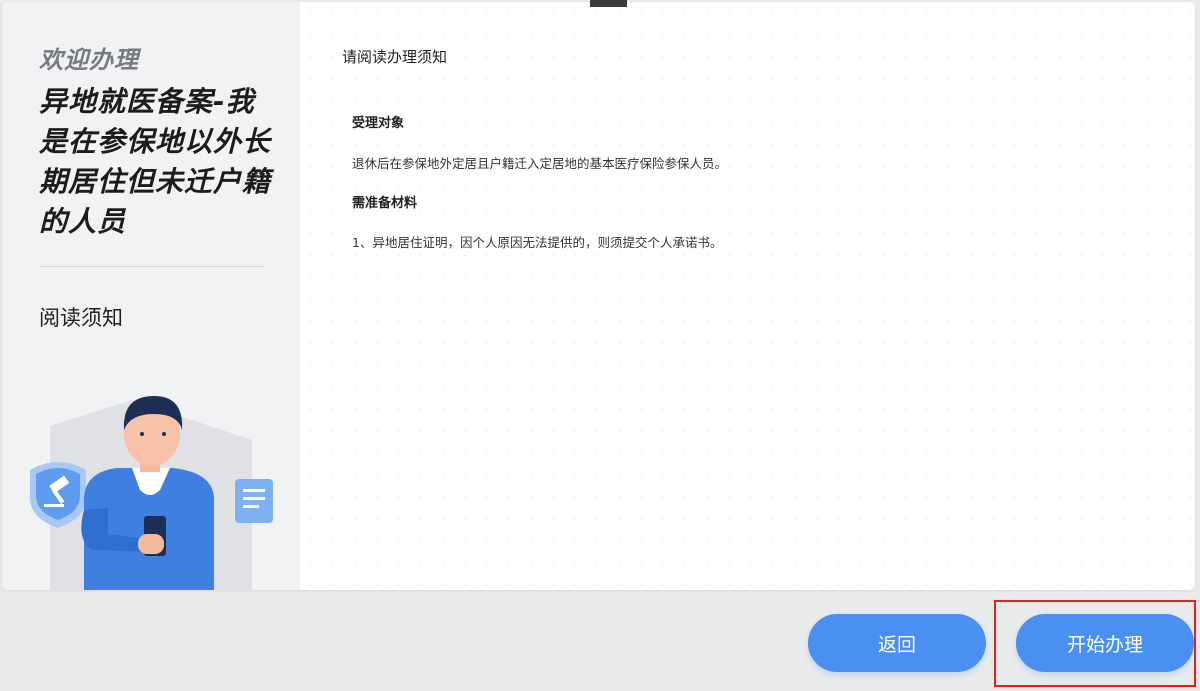 This screenshot has height=691, width=1200. Describe the element at coordinates (897, 643) in the screenshot. I see `back-button: 返回` at that location.